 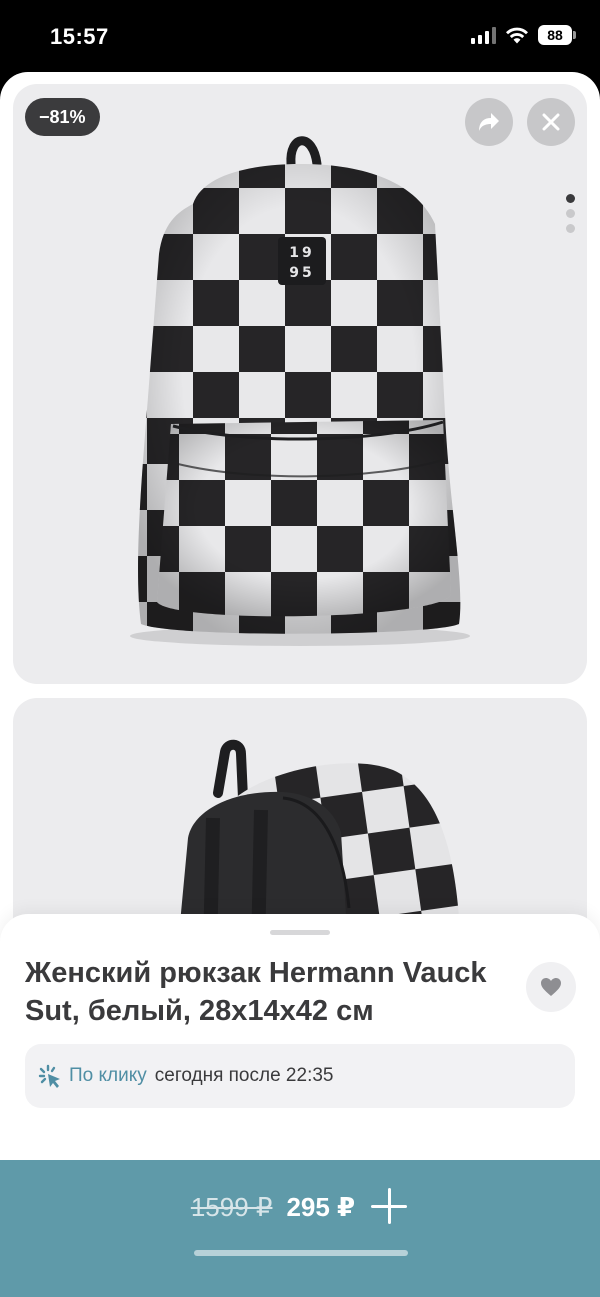 What do you see at coordinates (517, 35) in the screenshot?
I see `wifi-icon` at bounding box center [517, 35].